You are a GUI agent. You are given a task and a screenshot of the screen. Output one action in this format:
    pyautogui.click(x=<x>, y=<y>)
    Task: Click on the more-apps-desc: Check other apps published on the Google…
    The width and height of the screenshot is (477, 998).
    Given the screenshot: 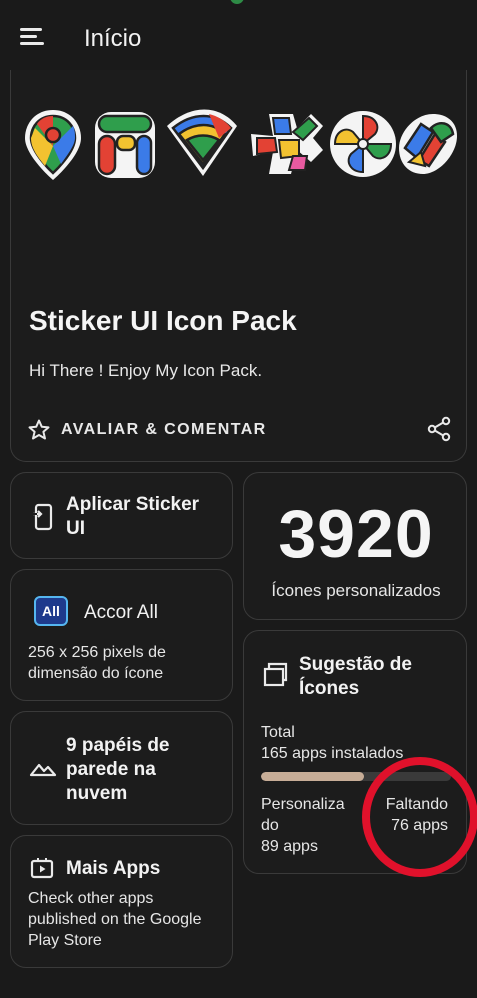 What is the action you would take?
    pyautogui.click(x=115, y=919)
    